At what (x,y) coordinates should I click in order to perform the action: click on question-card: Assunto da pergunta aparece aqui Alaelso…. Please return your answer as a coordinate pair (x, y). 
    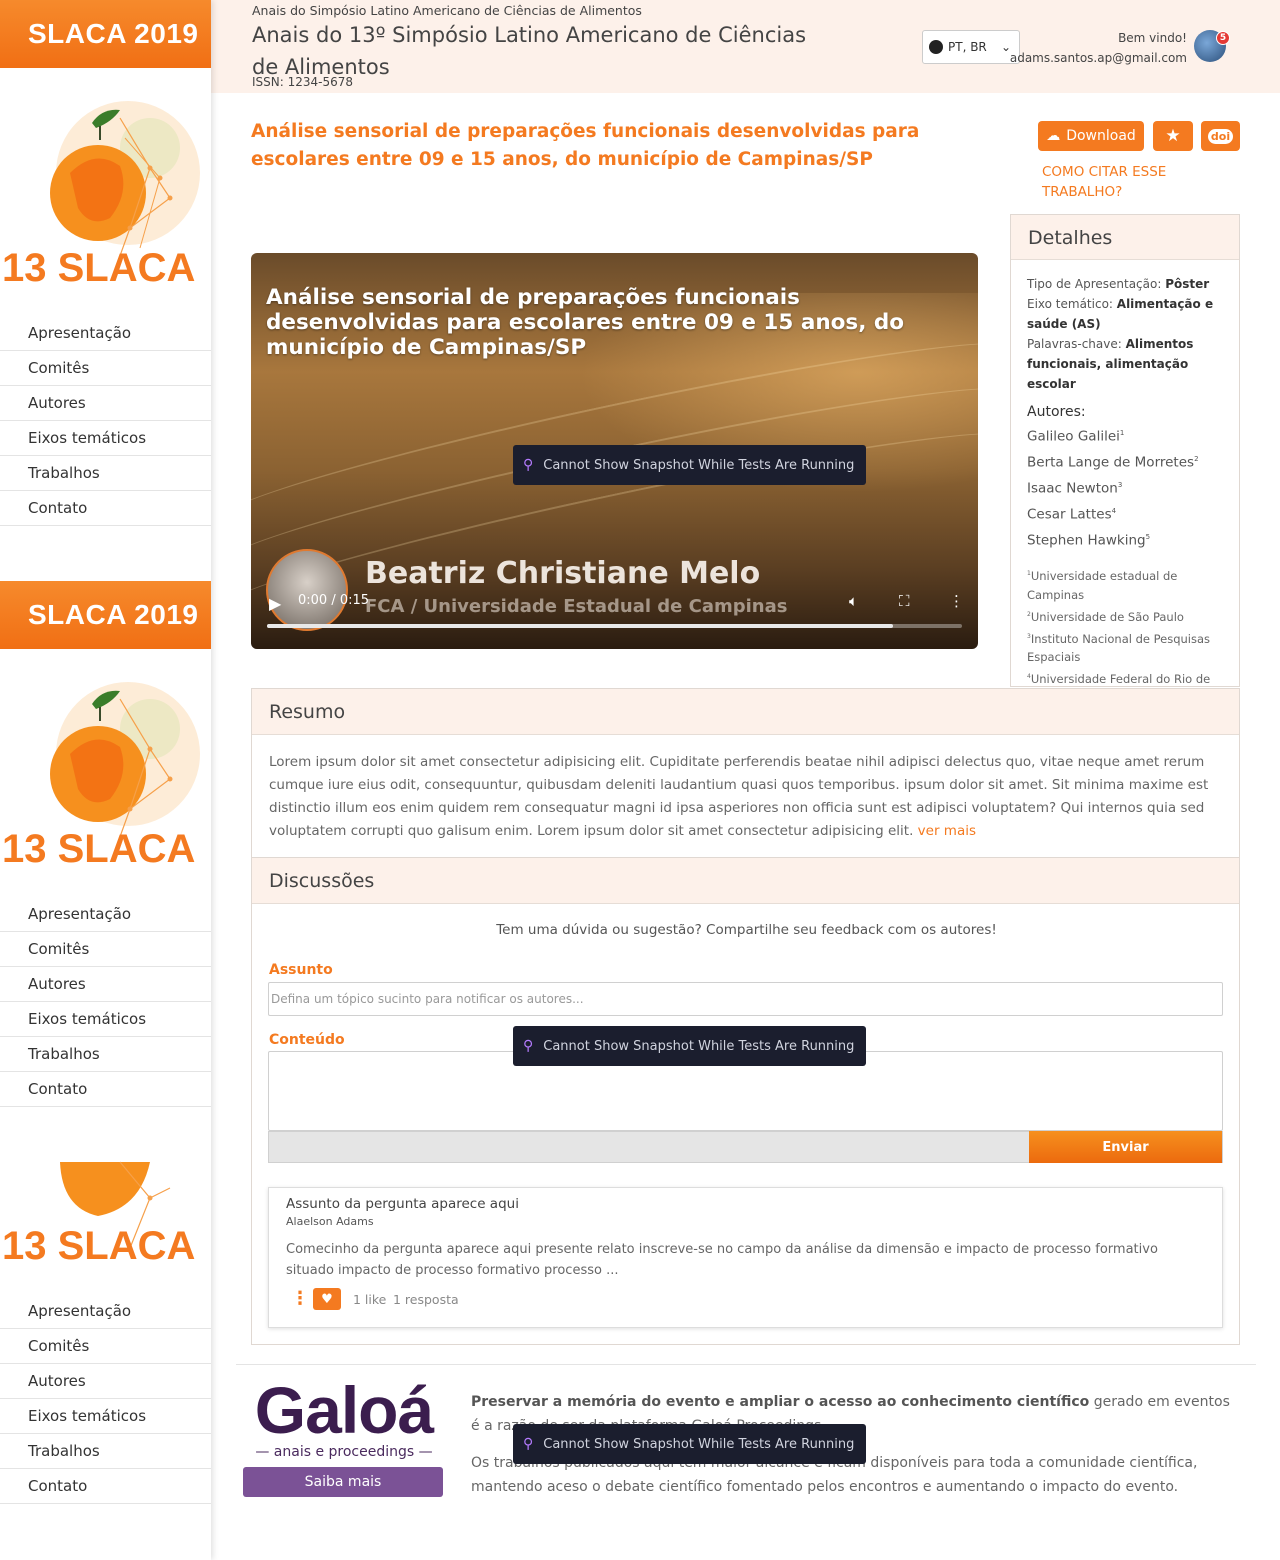
    Looking at the image, I should click on (745, 1257).